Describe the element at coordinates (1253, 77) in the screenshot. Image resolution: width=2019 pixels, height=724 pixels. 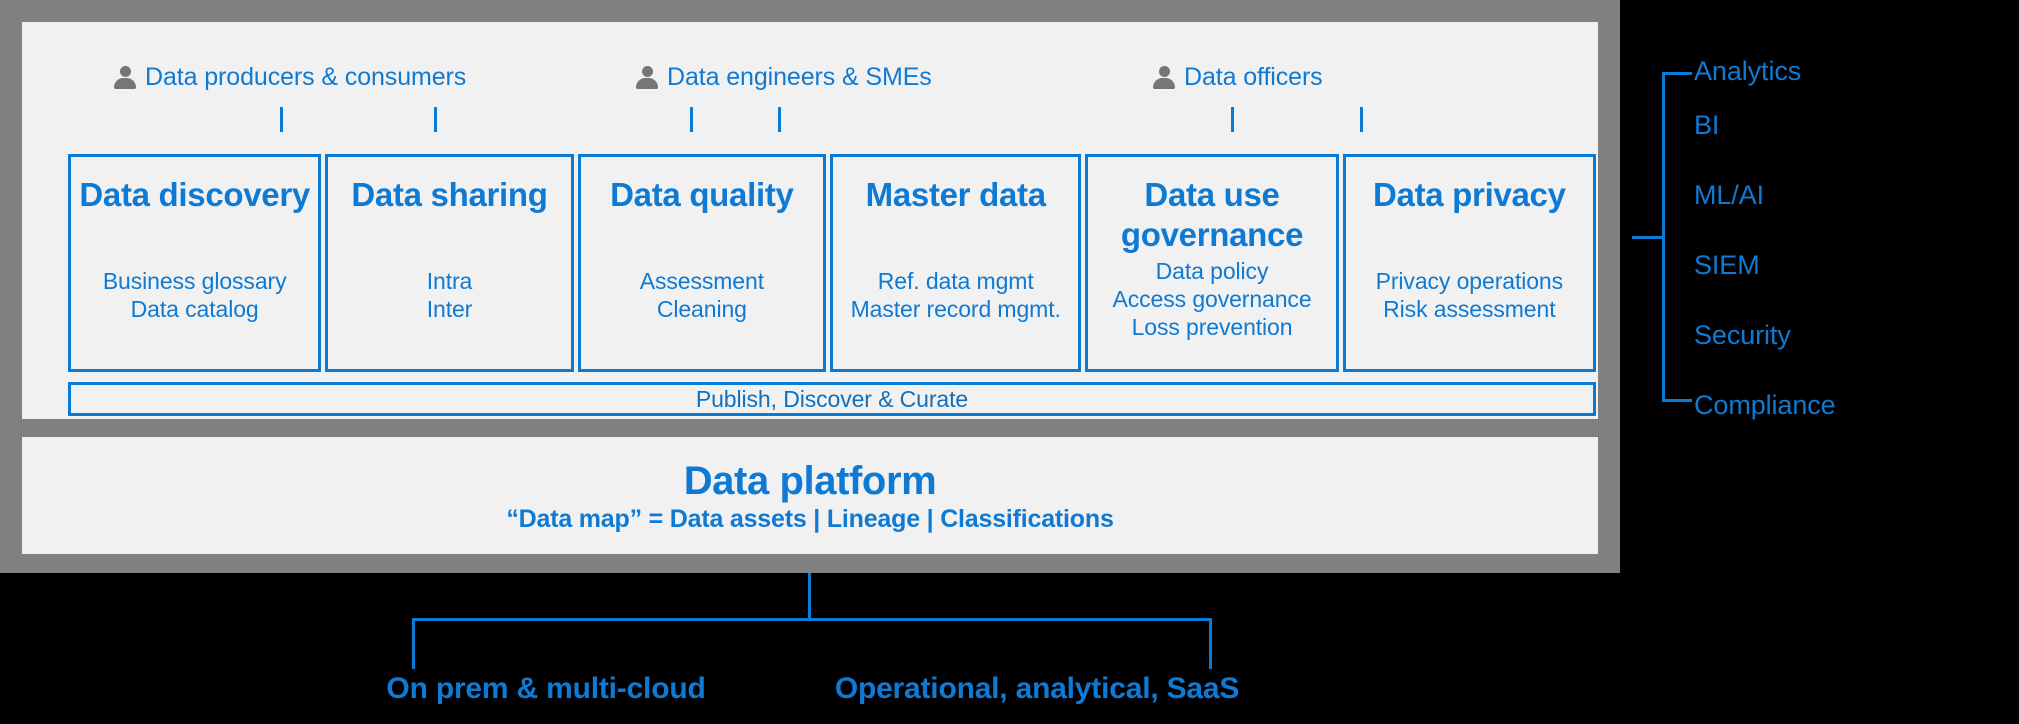
I see `persona-label: Data officers` at that location.